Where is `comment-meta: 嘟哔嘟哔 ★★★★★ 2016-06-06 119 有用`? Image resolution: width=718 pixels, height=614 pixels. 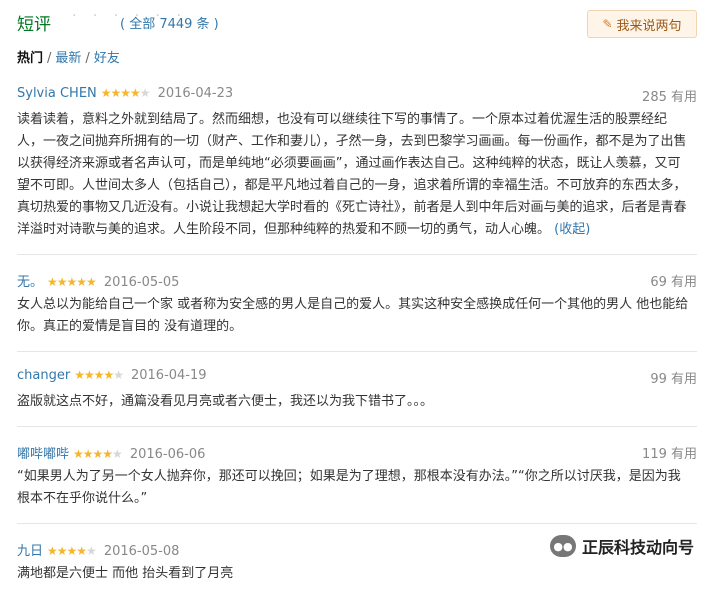
comment-meta: 嘟哔嘟哔 ★★★★★ 2016-06-06 119 有用 is located at coordinates (357, 454).